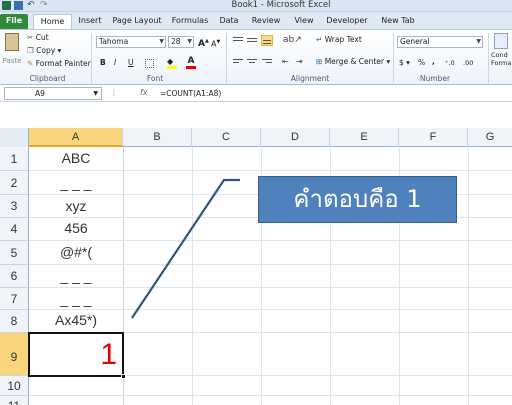 The width and height of the screenshot is (512, 405). Describe the element at coordinates (123, 376) in the screenshot. I see `fill-handle` at that location.